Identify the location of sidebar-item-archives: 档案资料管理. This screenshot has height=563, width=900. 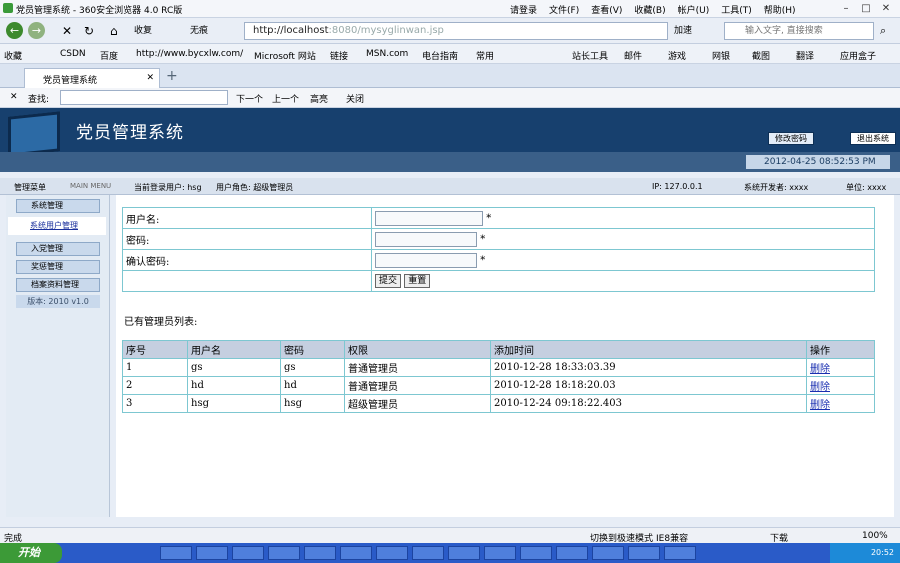
(58, 285).